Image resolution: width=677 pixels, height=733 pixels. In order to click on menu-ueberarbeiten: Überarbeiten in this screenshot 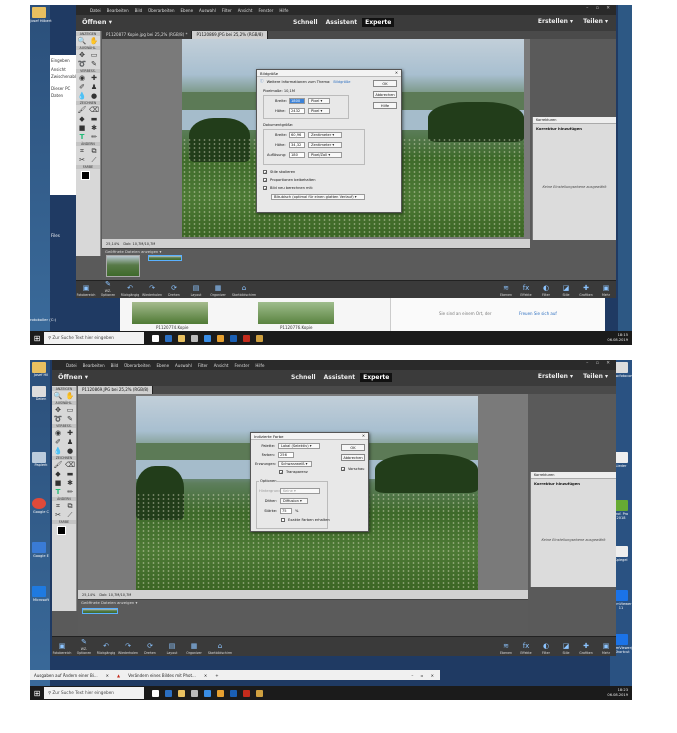, I will do `click(137, 365)`.